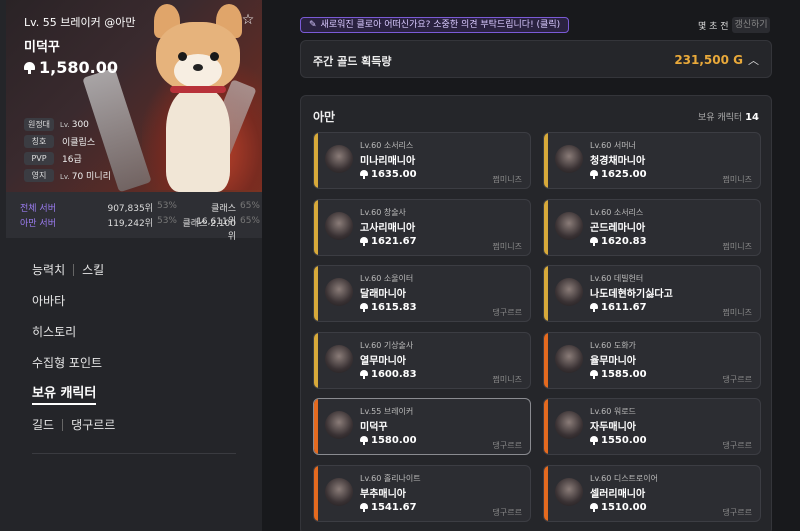  What do you see at coordinates (388, 507) in the screenshot?
I see `character-item-level: 1541.67` at bounding box center [388, 507].